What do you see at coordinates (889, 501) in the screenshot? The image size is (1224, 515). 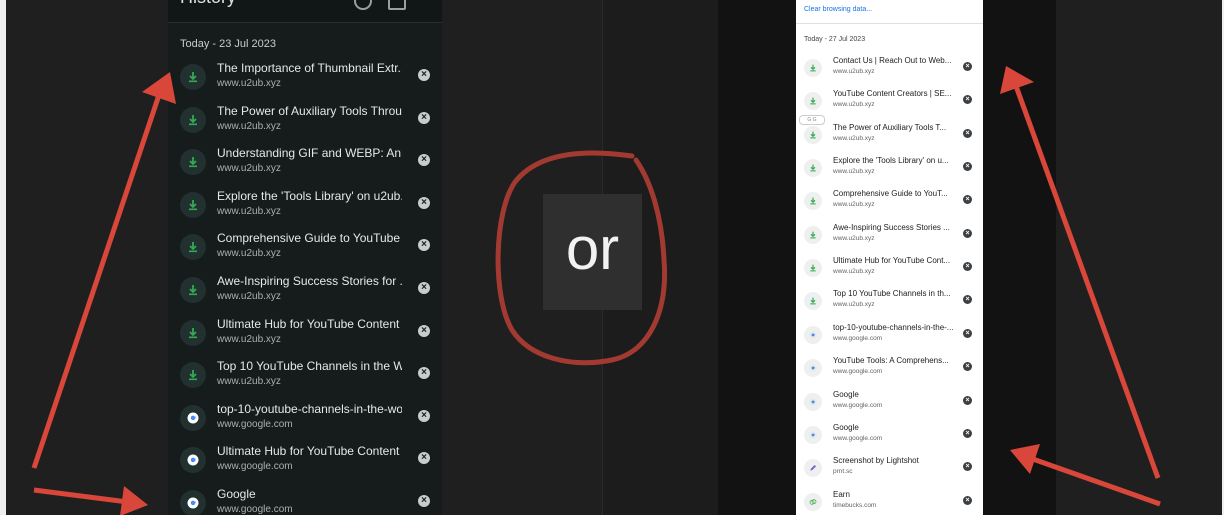 I see `history-item: Earn timebucks.com ×` at bounding box center [889, 501].